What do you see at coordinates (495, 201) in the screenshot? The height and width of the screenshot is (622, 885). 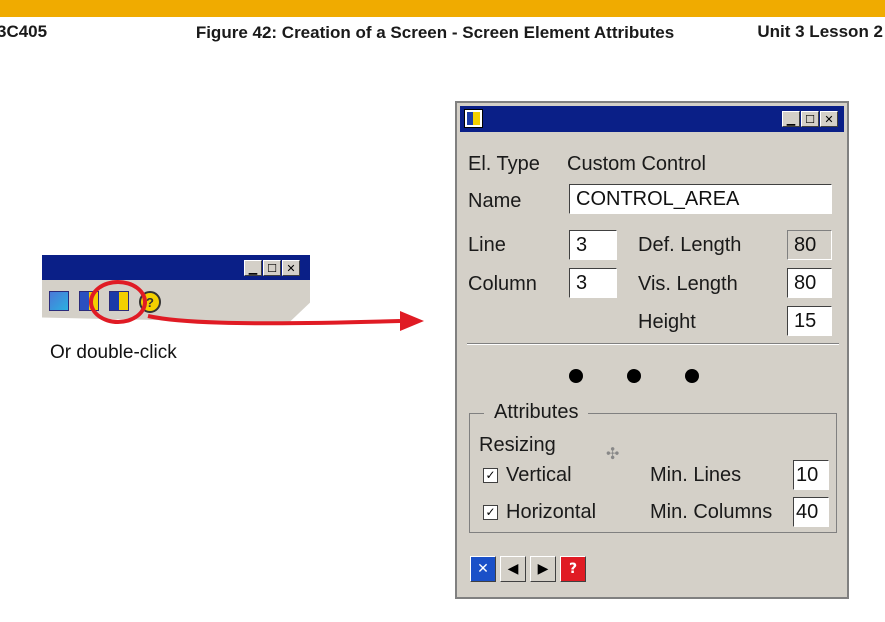 I see `name-label: Name` at bounding box center [495, 201].